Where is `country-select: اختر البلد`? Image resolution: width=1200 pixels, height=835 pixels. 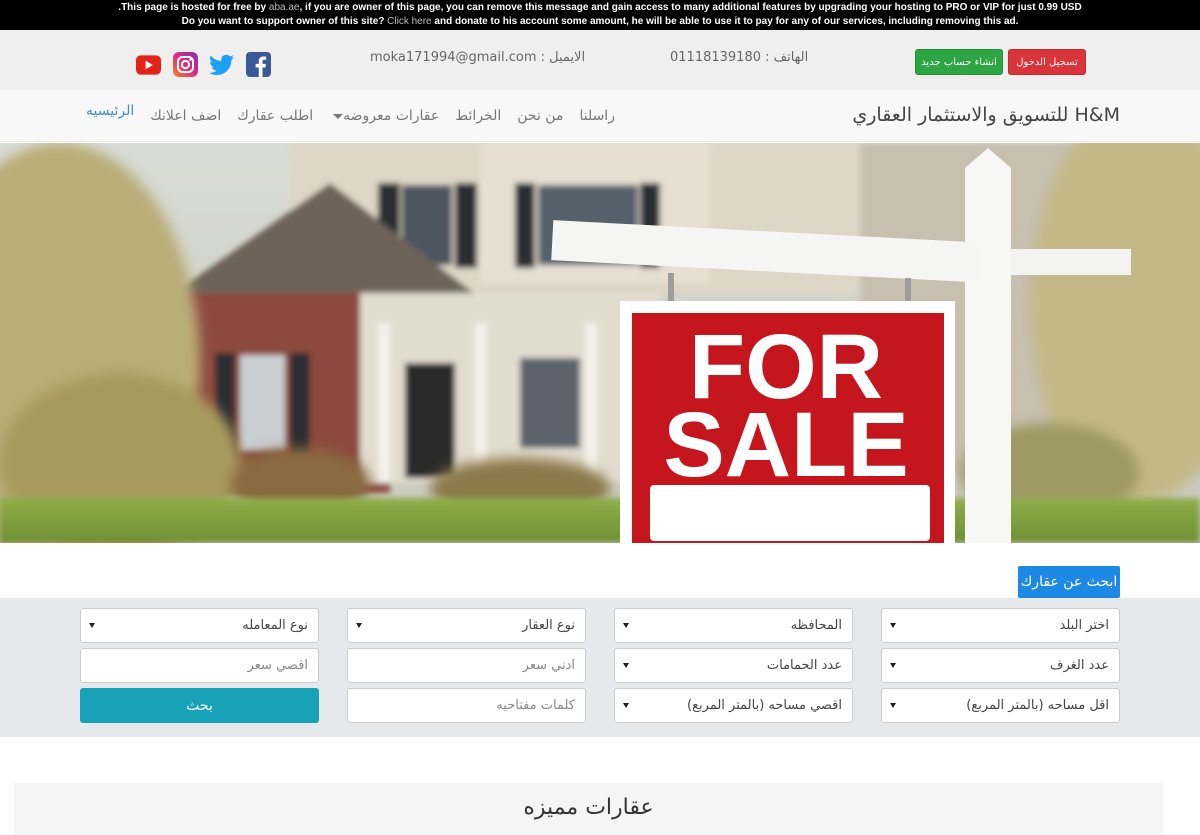
country-select: اختر البلد is located at coordinates (1000, 625).